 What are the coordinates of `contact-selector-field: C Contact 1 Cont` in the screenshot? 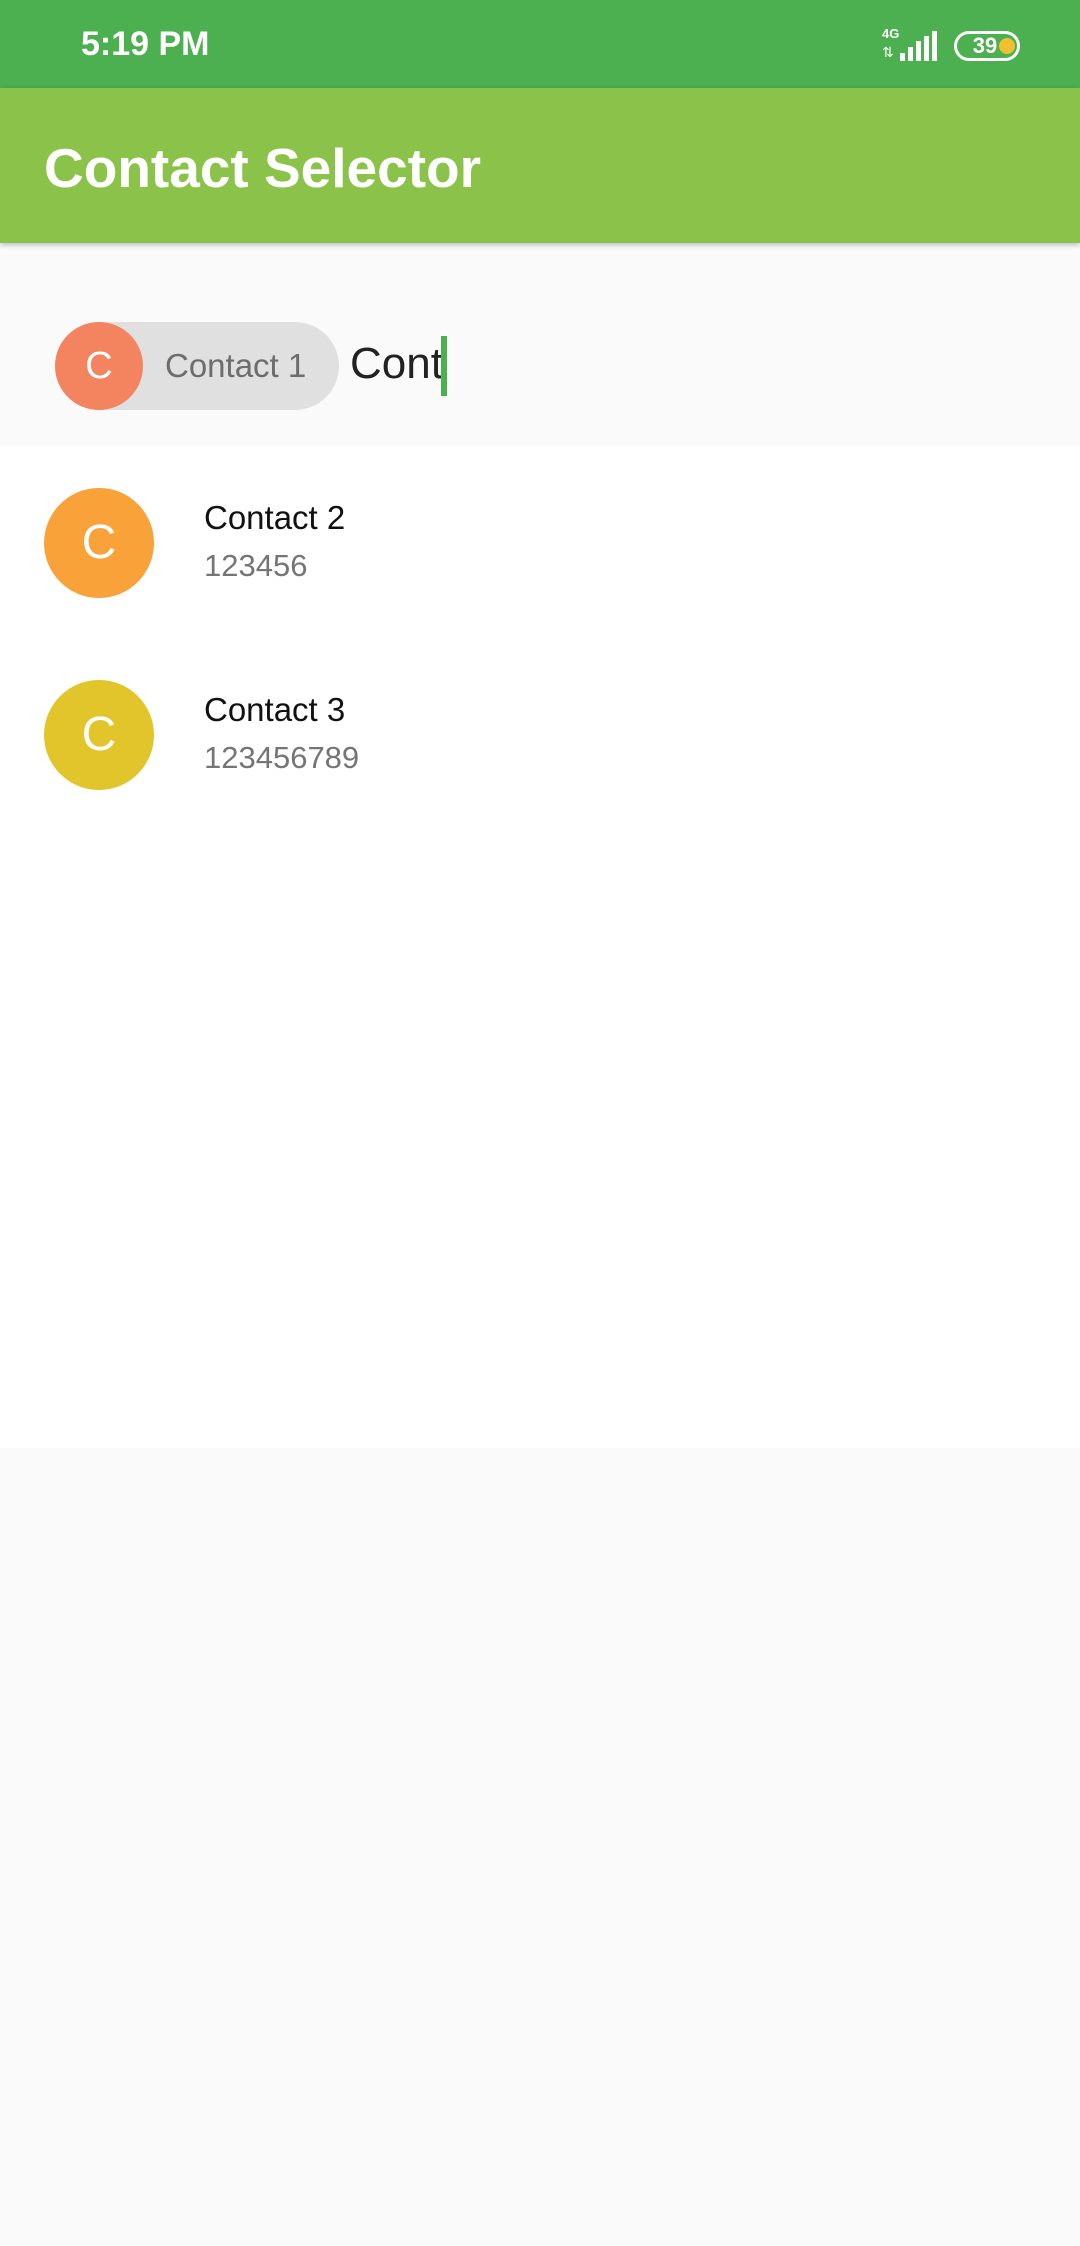 It's located at (540, 344).